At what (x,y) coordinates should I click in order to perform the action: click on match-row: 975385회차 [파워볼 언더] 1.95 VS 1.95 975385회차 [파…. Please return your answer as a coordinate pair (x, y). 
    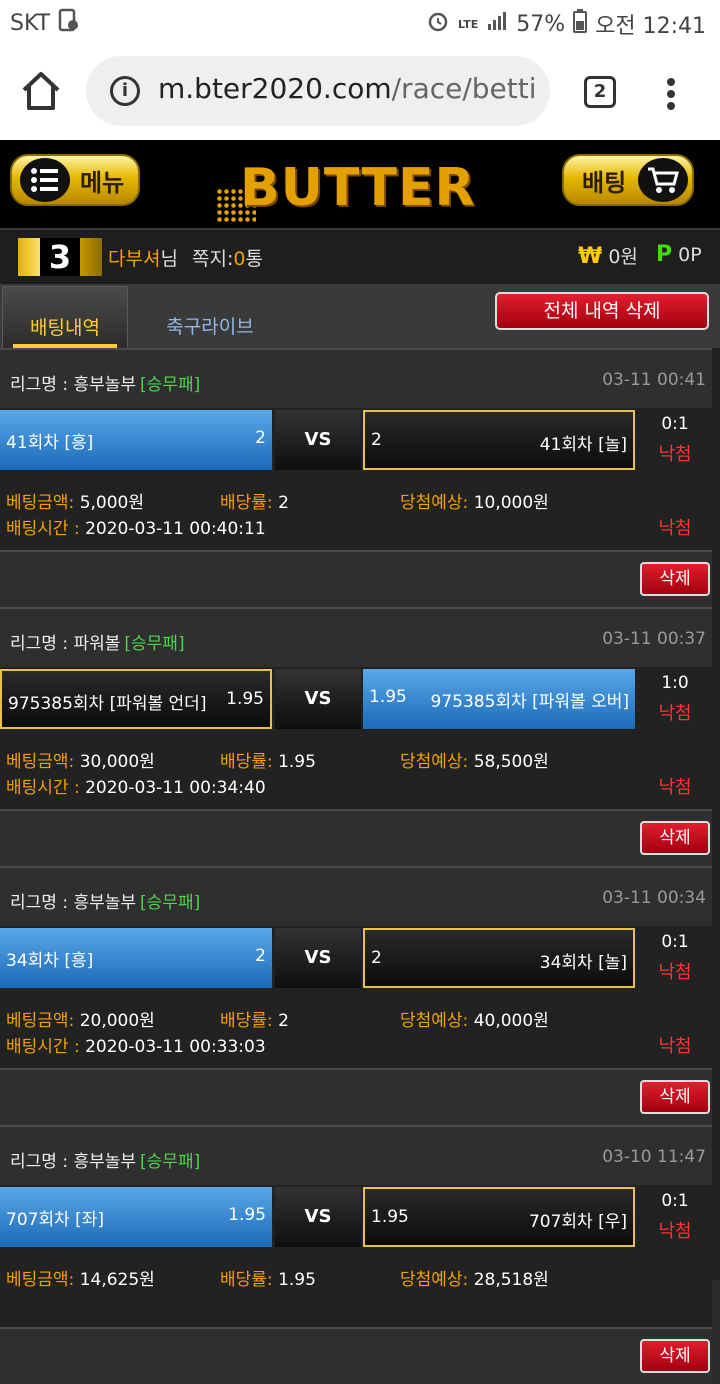
    Looking at the image, I should click on (356, 700).